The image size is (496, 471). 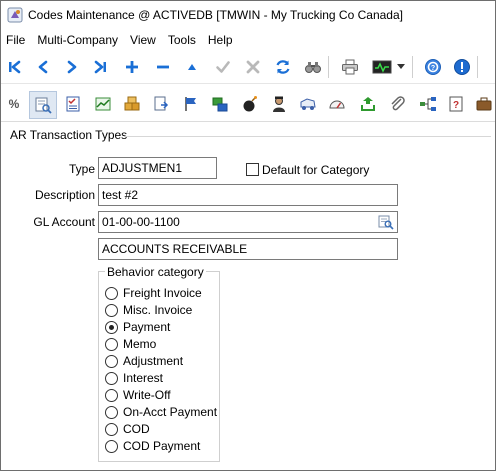 What do you see at coordinates (316, 170) in the screenshot?
I see `default-for-category-label: Default for Category` at bounding box center [316, 170].